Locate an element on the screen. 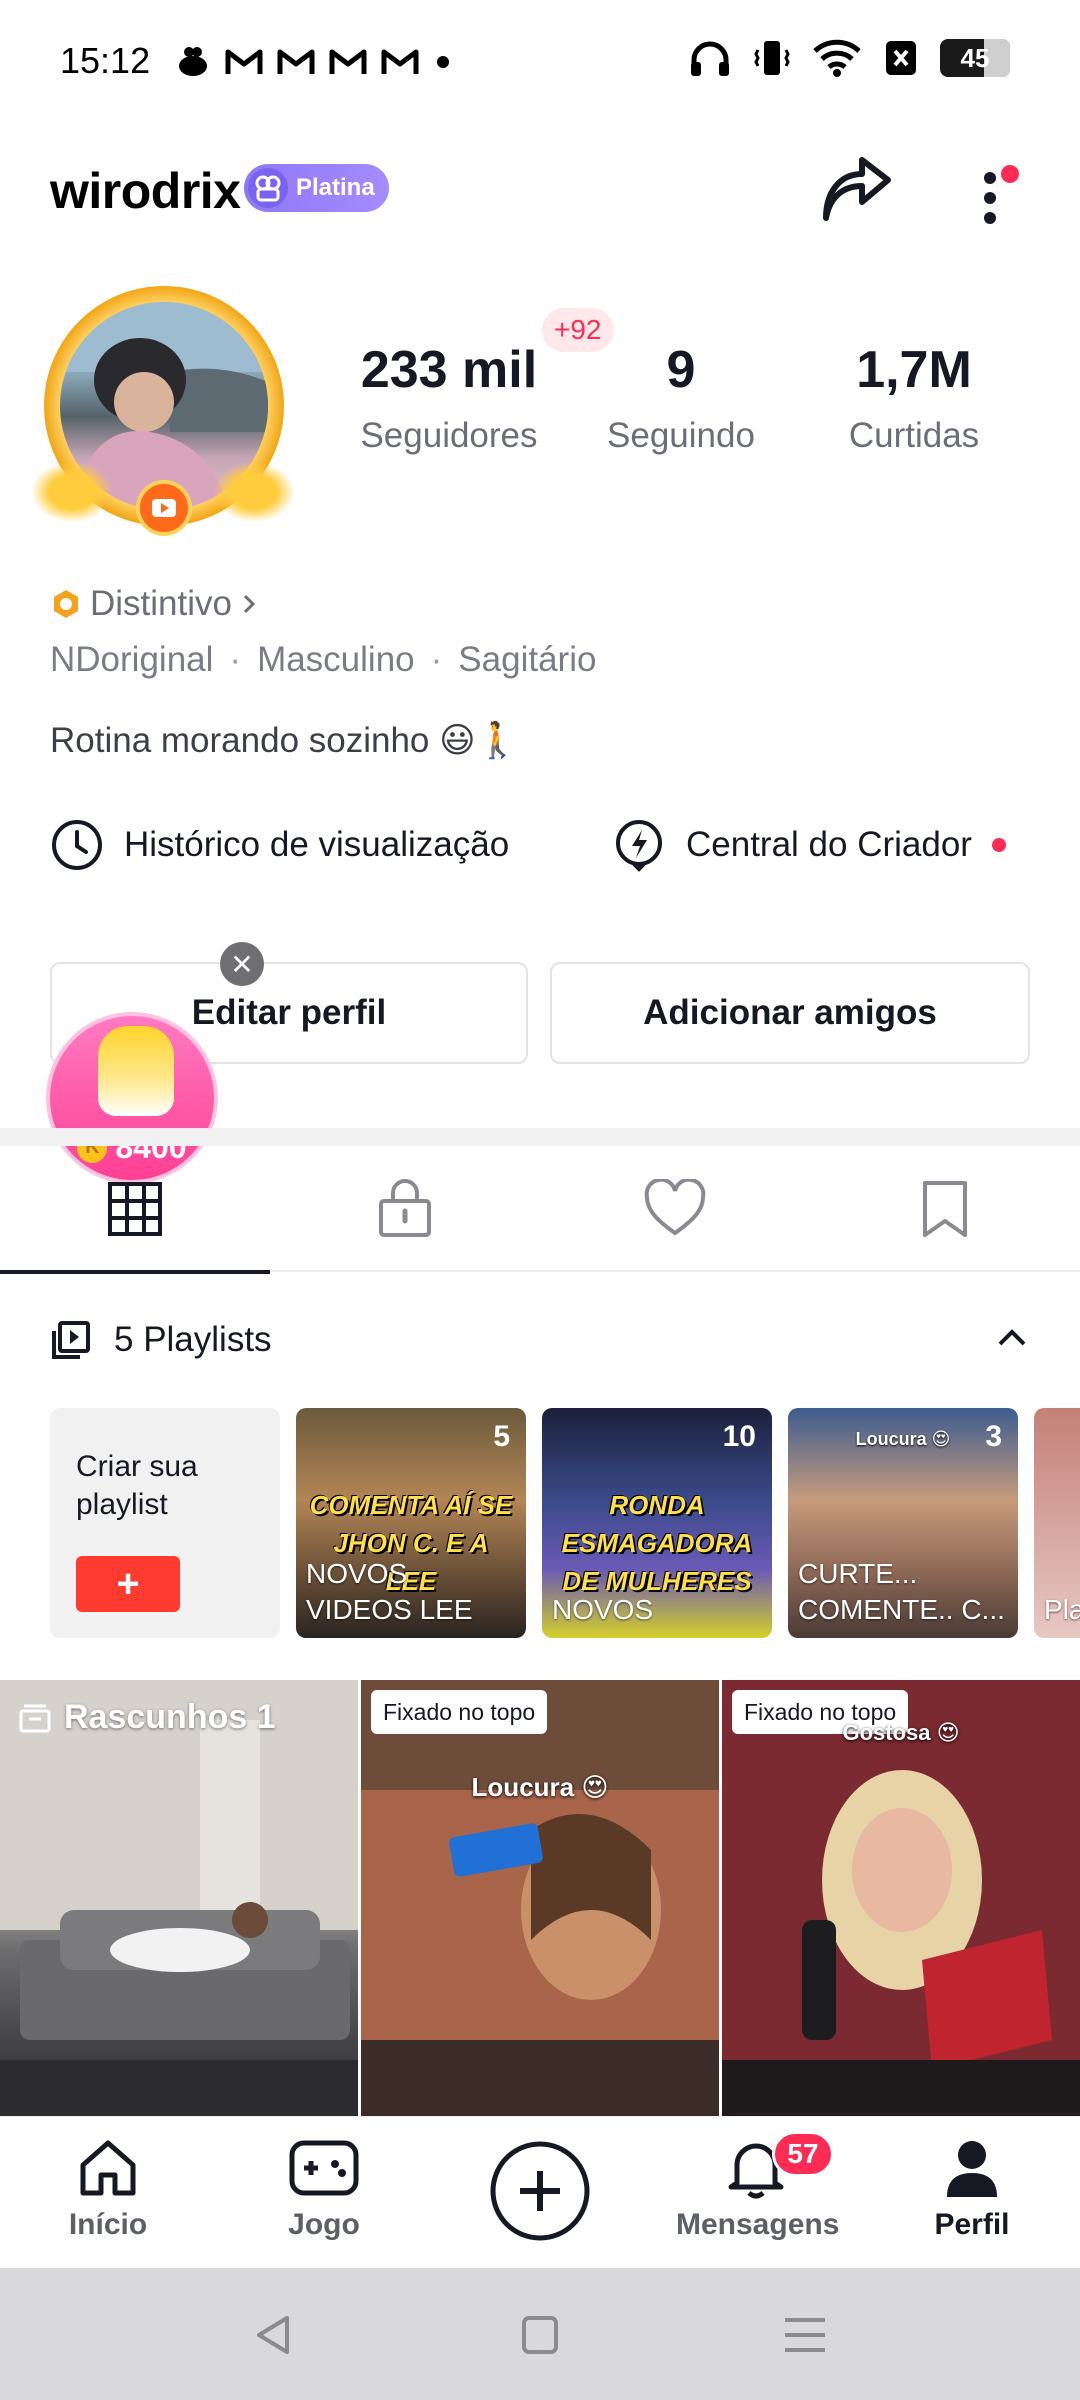 Image resolution: width=1080 pixels, height=2400 pixels. chef-icon is located at coordinates (193, 61).